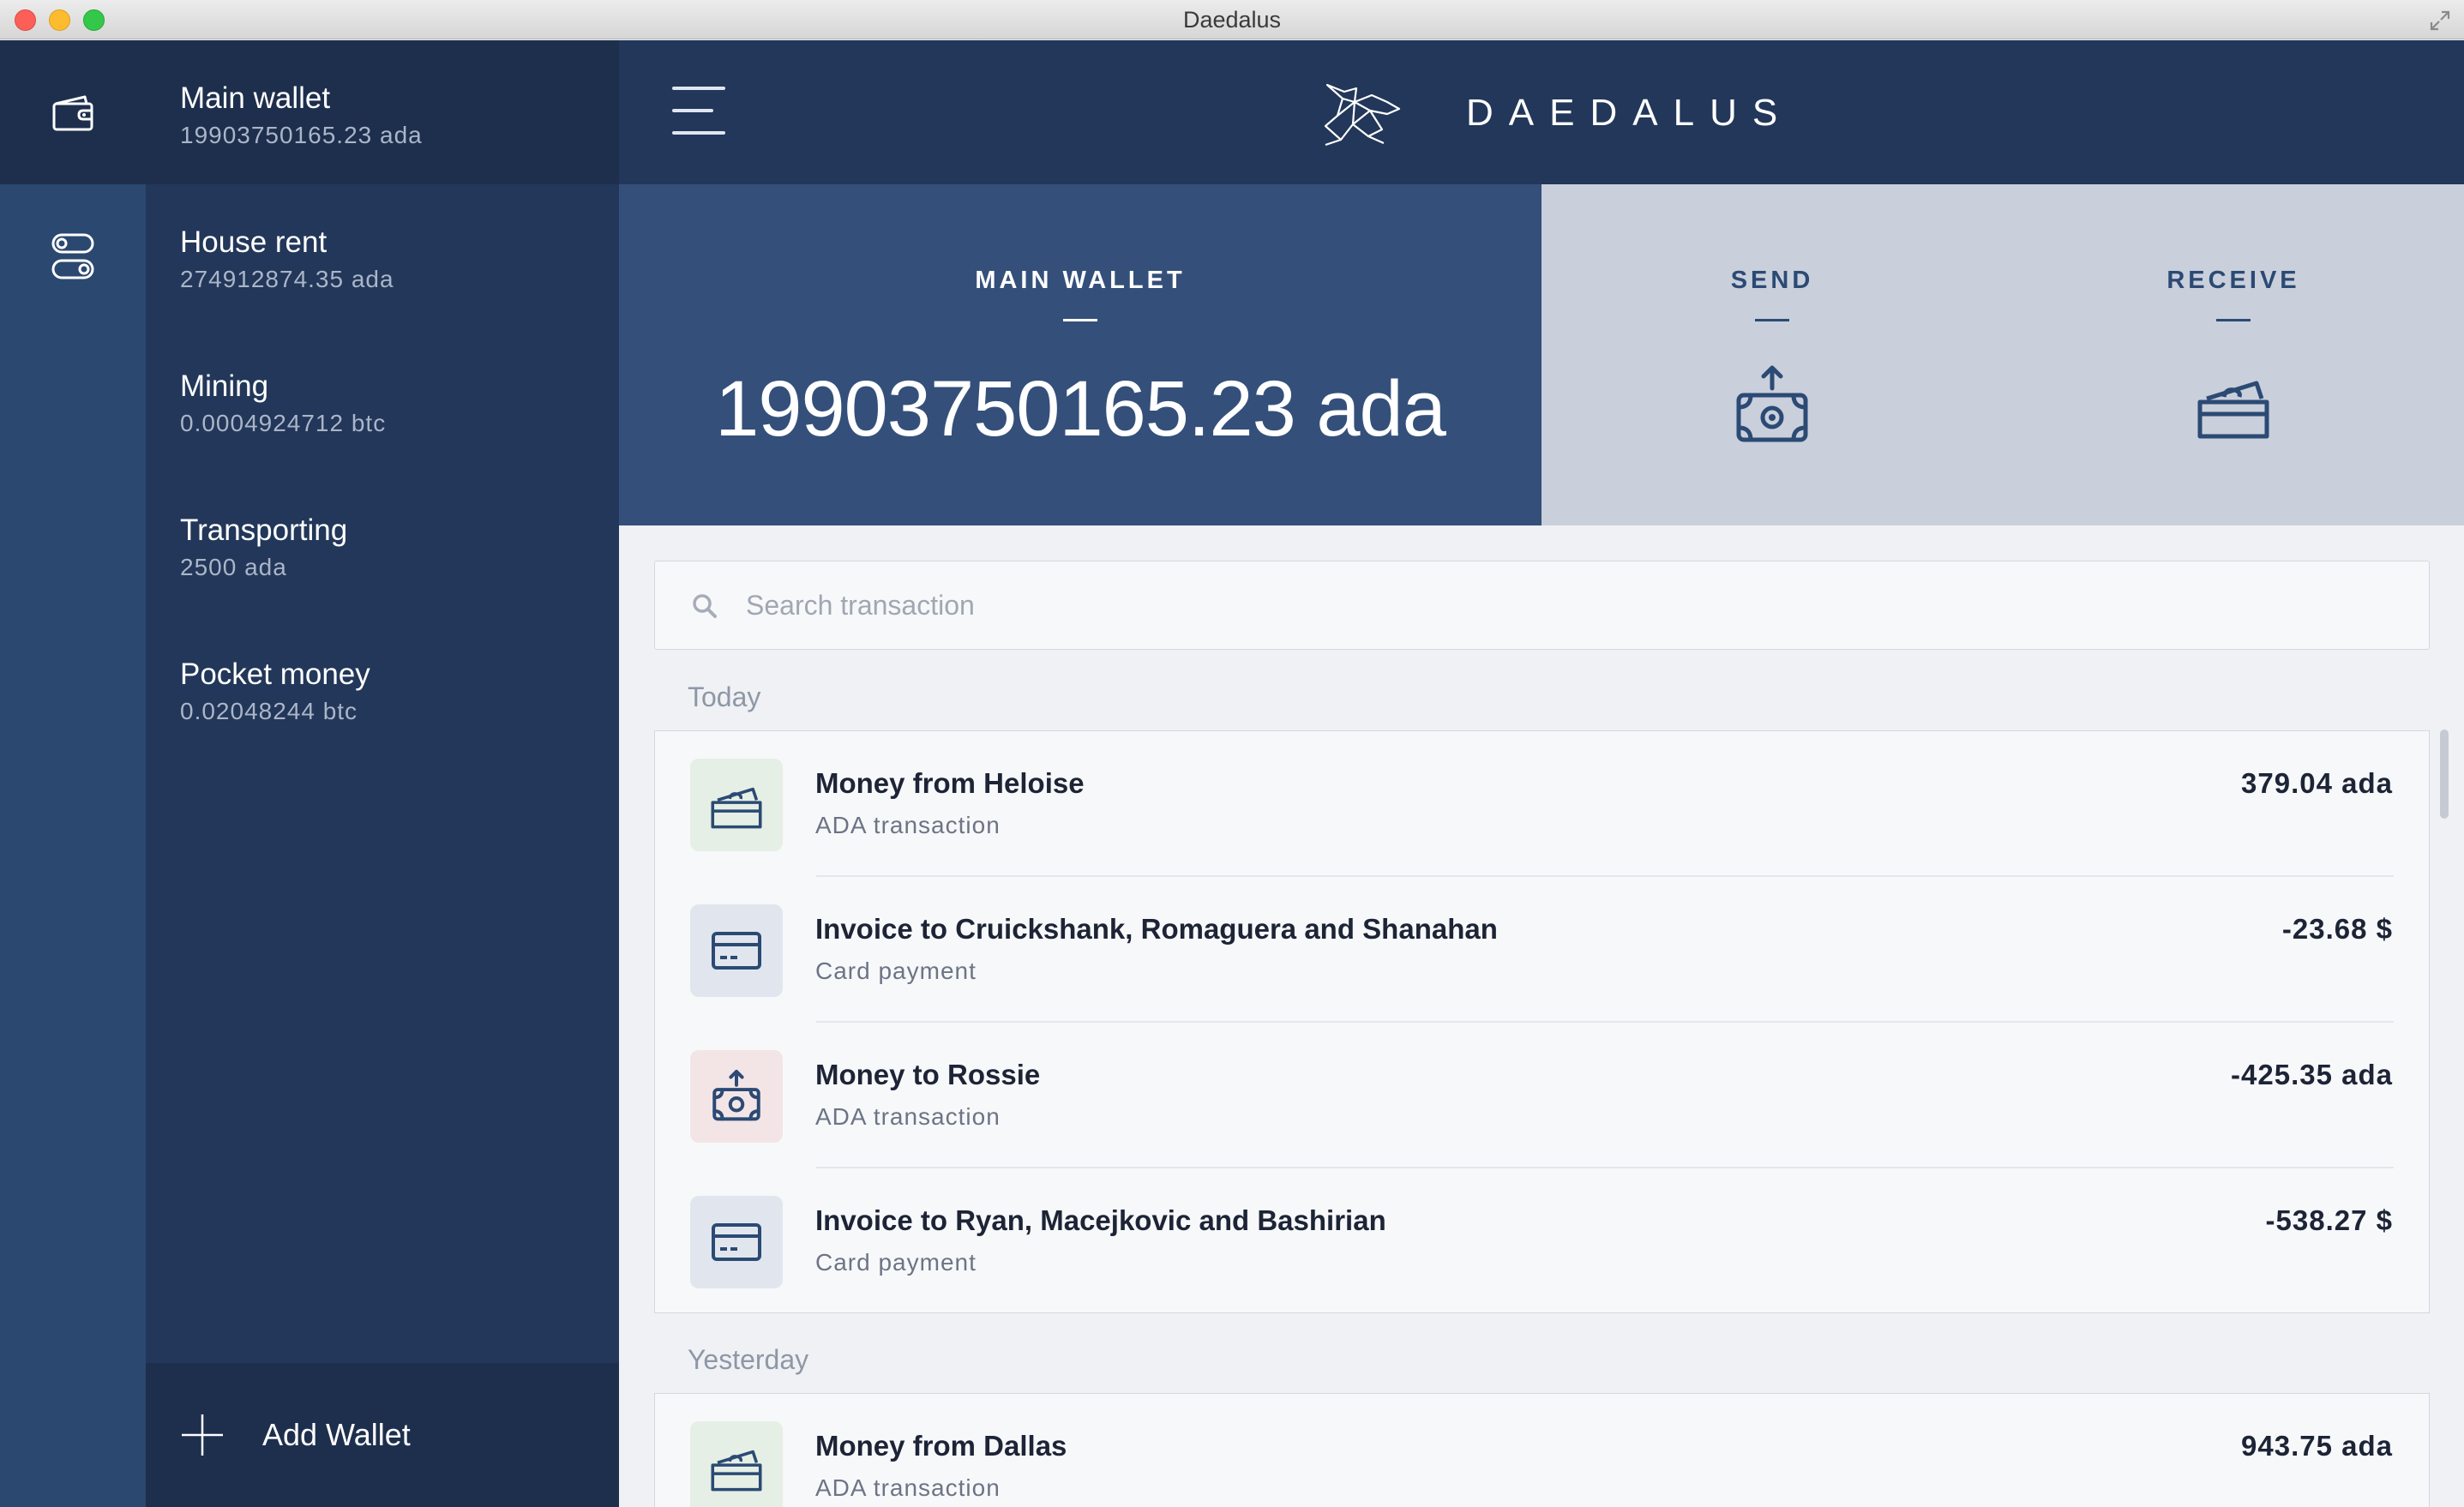  What do you see at coordinates (1630, 113) in the screenshot?
I see `brand-name: DAEDALUS` at bounding box center [1630, 113].